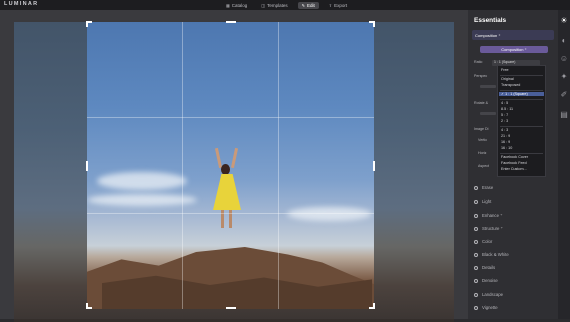  I want to click on tab-catalog: ▦ Catalog, so click(236, 5).